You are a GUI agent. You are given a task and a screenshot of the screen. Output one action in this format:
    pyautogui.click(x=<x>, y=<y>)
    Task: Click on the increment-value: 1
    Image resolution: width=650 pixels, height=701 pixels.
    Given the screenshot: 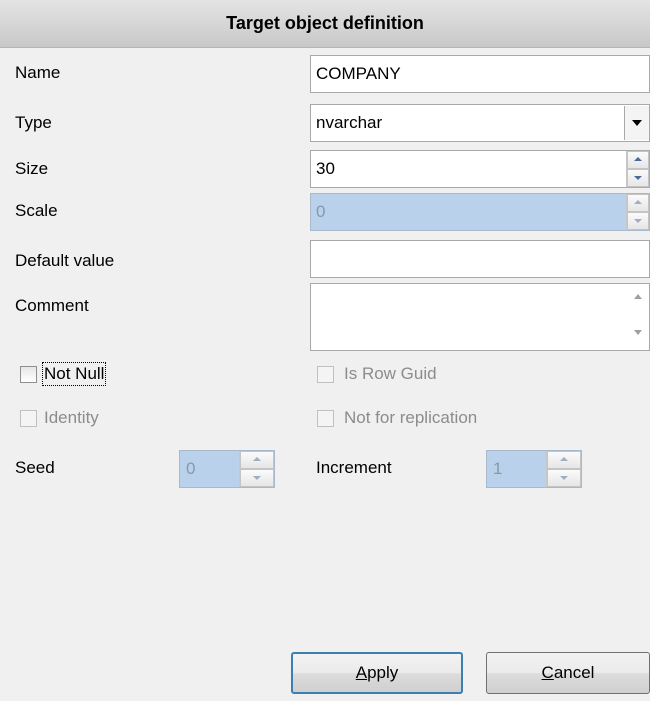 What is the action you would take?
    pyautogui.click(x=498, y=468)
    